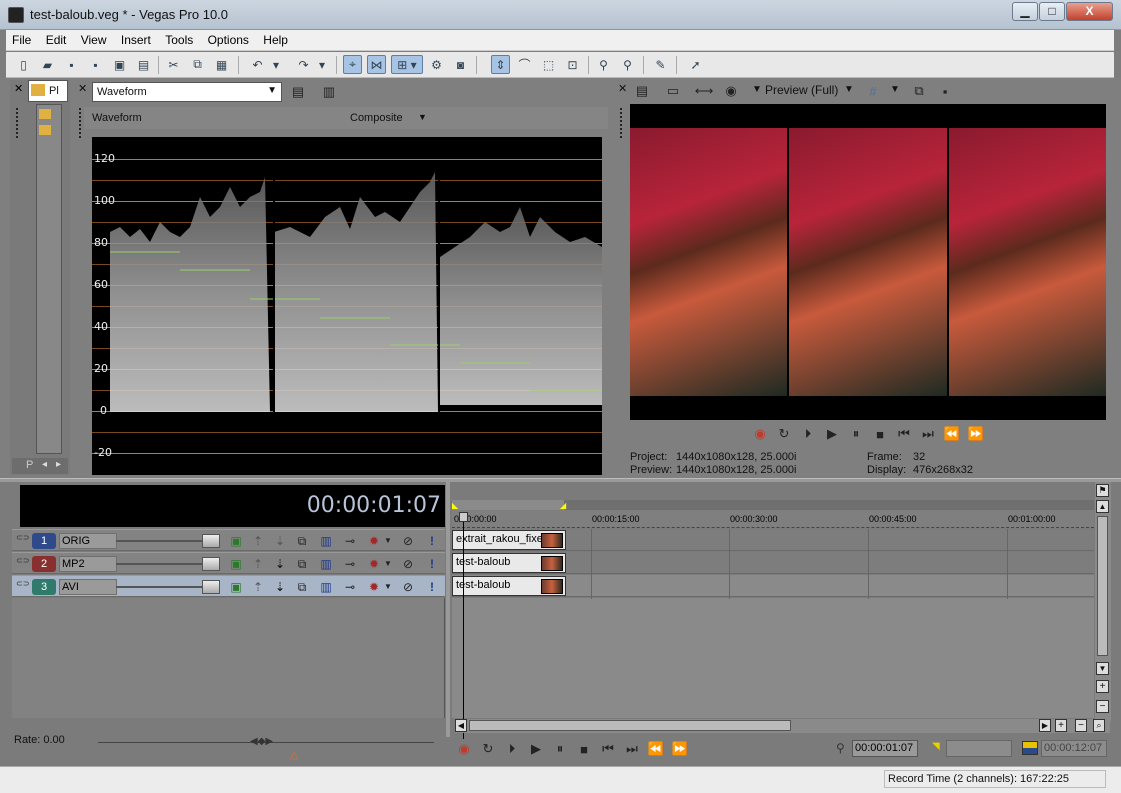 The height and width of the screenshot is (793, 1121). Describe the element at coordinates (408, 564) in the screenshot. I see `mute-icon: ⊘` at that location.